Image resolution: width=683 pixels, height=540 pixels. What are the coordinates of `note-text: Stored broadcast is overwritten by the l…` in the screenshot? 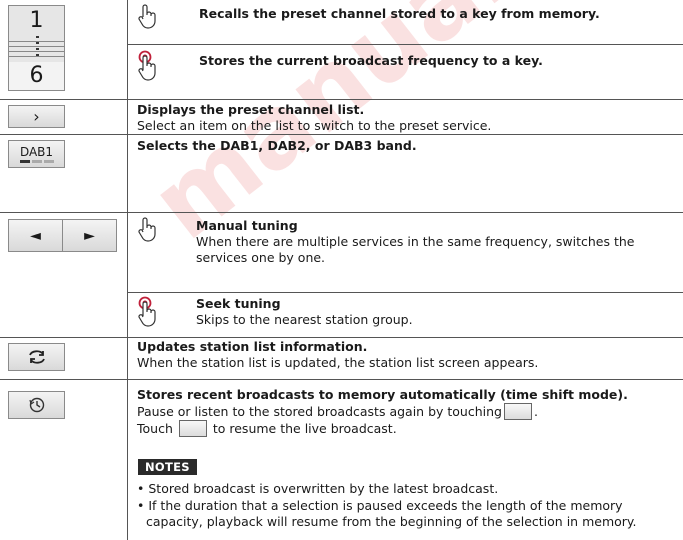 It's located at (323, 488).